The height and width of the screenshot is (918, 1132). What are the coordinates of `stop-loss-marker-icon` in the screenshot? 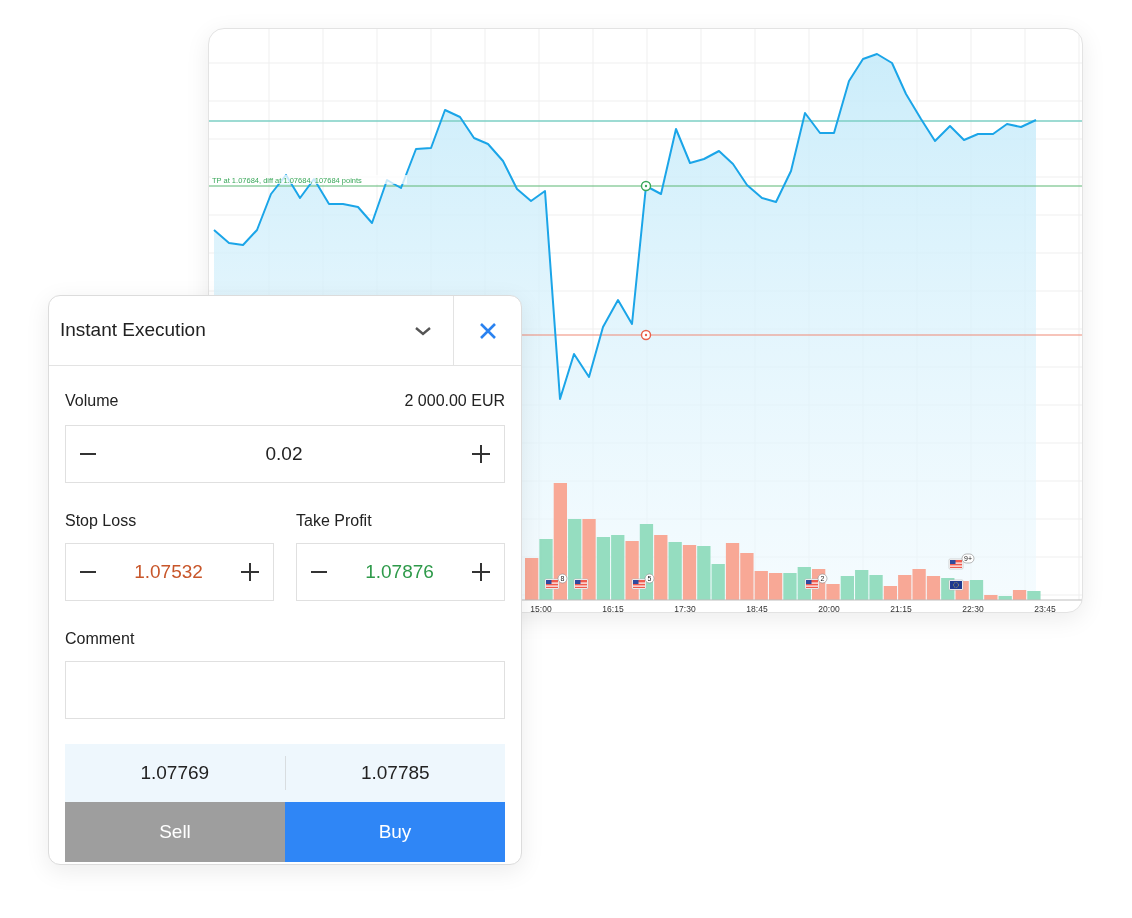 It's located at (646, 335).